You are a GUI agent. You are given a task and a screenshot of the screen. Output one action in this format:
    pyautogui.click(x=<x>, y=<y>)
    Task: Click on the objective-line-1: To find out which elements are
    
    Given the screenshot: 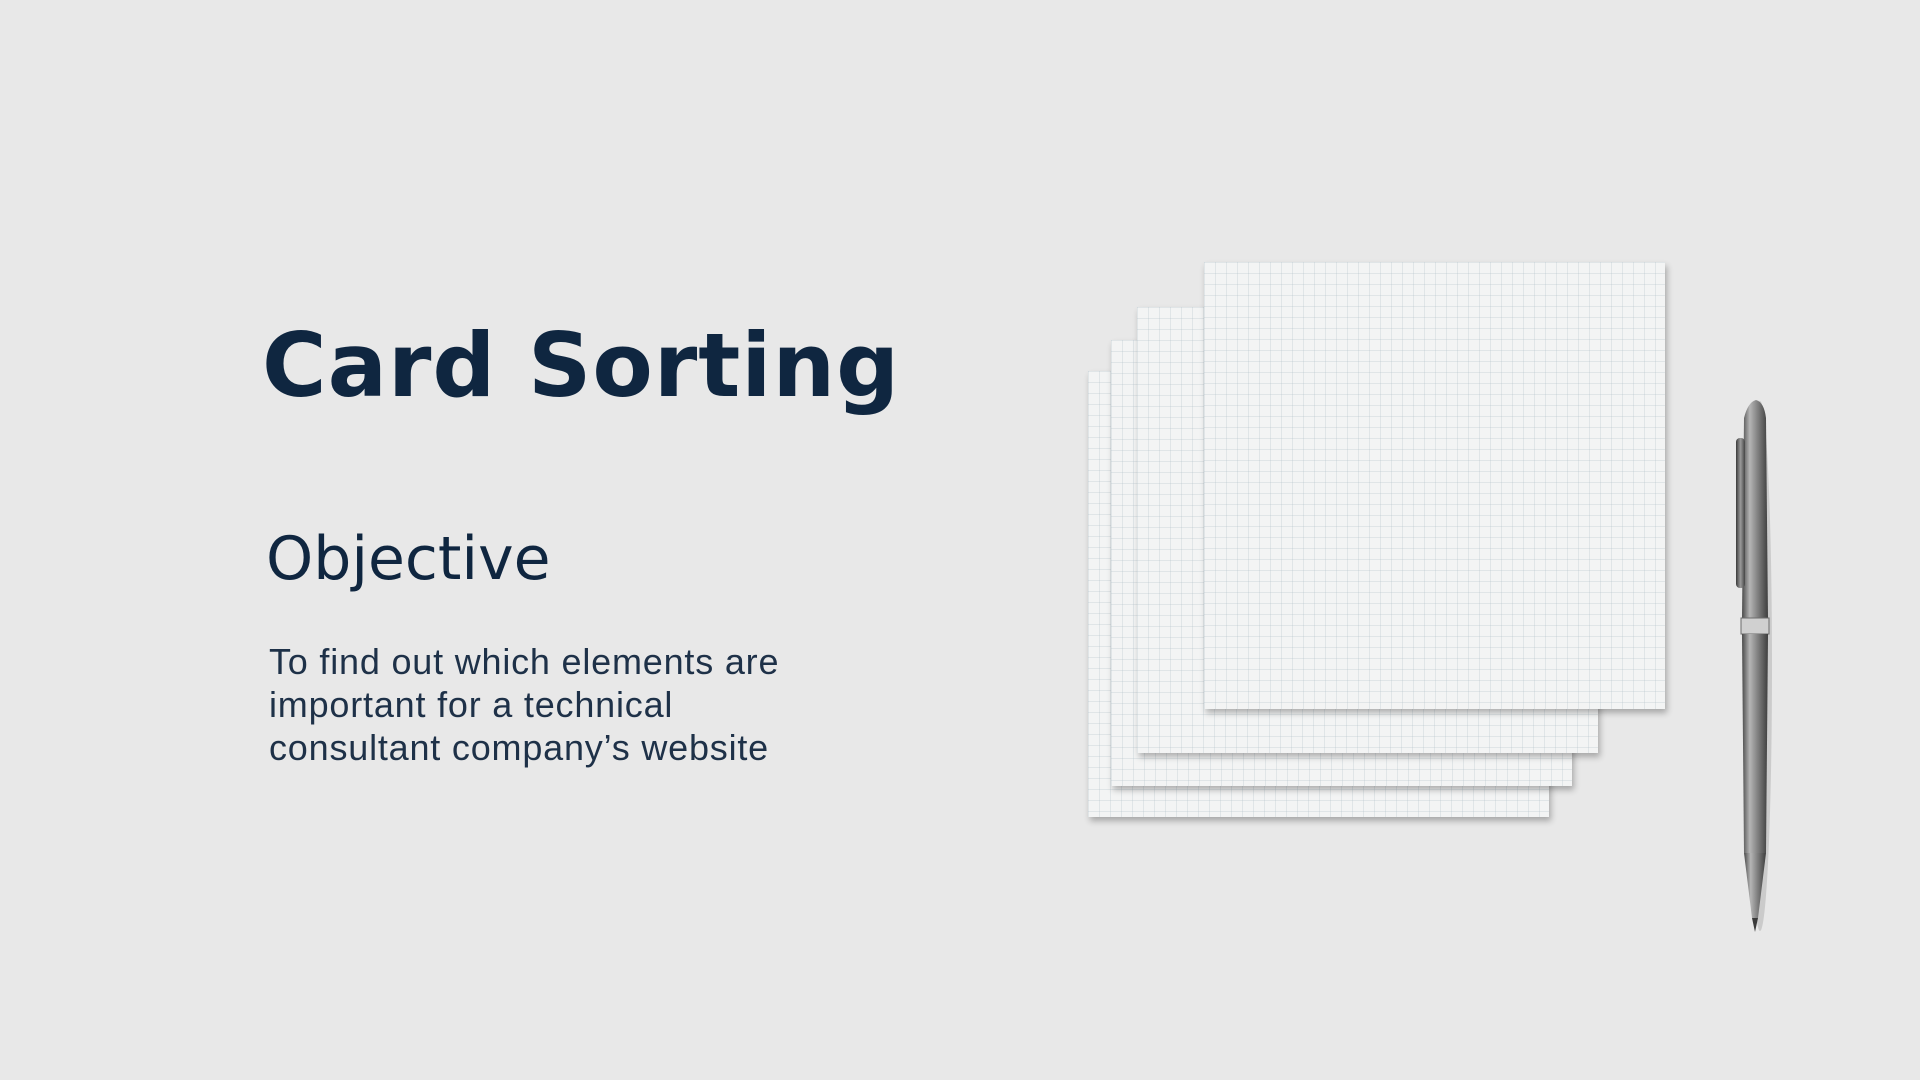 What is the action you would take?
    pyautogui.click(x=524, y=661)
    